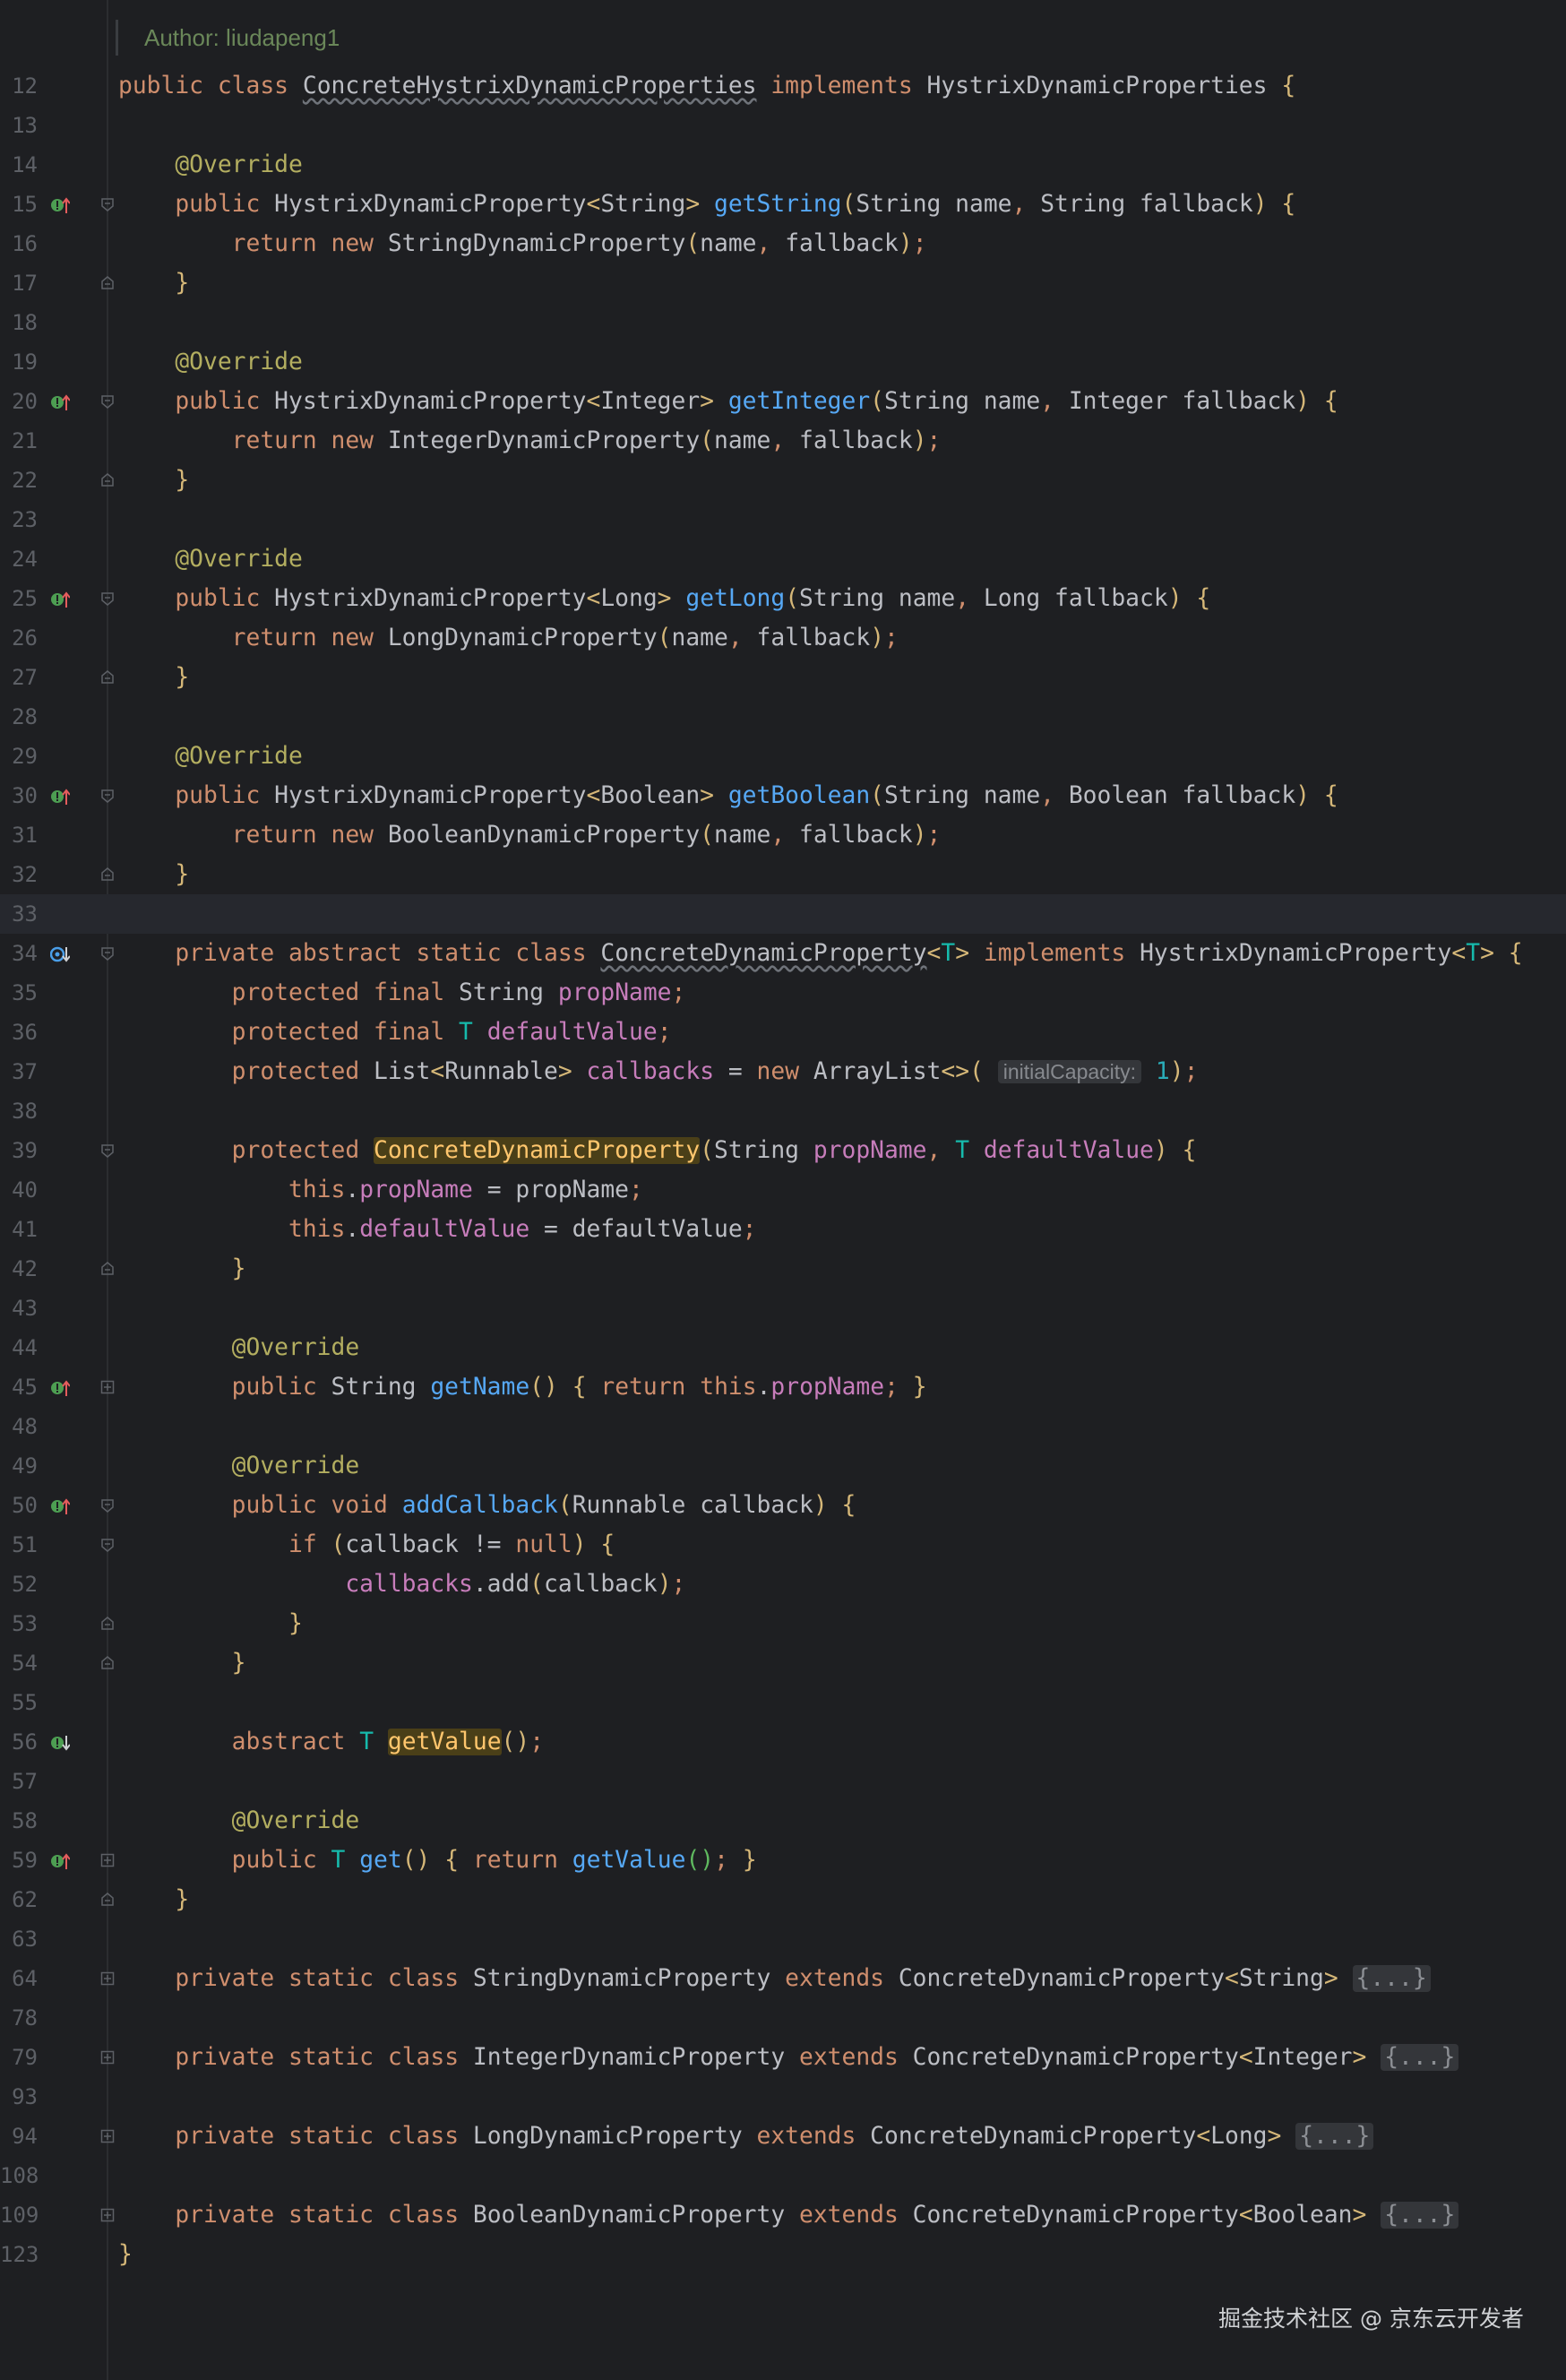 This screenshot has height=2380, width=1566. Describe the element at coordinates (19, 1466) in the screenshot. I see `line-number: 49` at that location.